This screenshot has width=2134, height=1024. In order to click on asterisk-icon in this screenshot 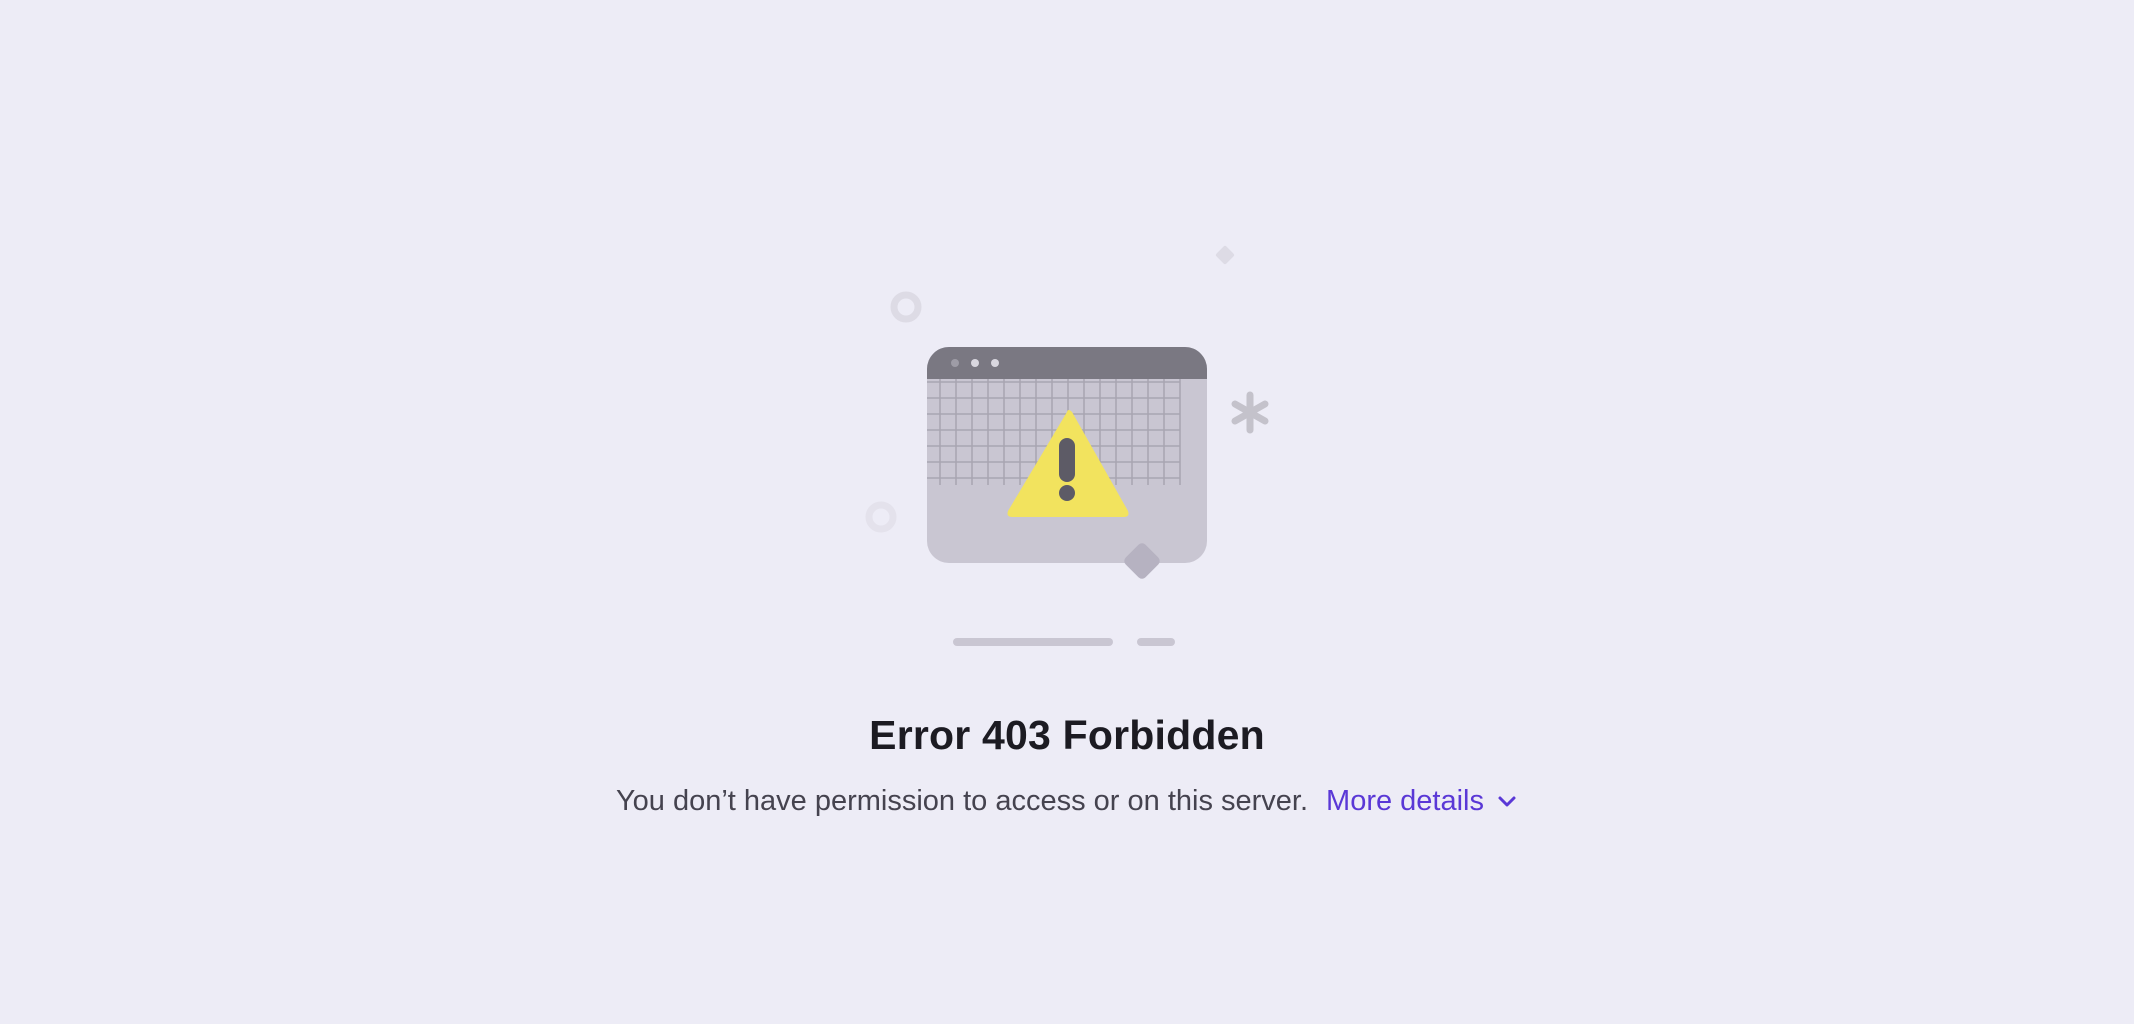, I will do `click(1250, 412)`.